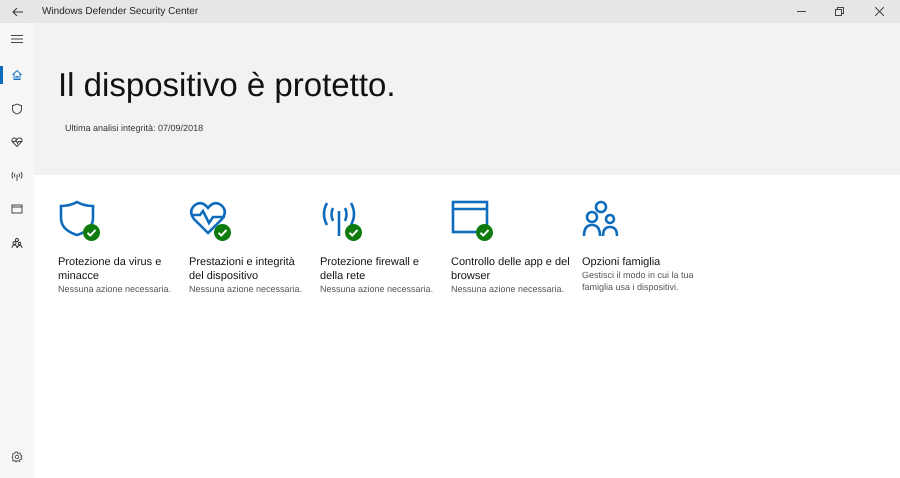 Image resolution: width=900 pixels, height=478 pixels. What do you see at coordinates (17, 75) in the screenshot?
I see `home-icon` at bounding box center [17, 75].